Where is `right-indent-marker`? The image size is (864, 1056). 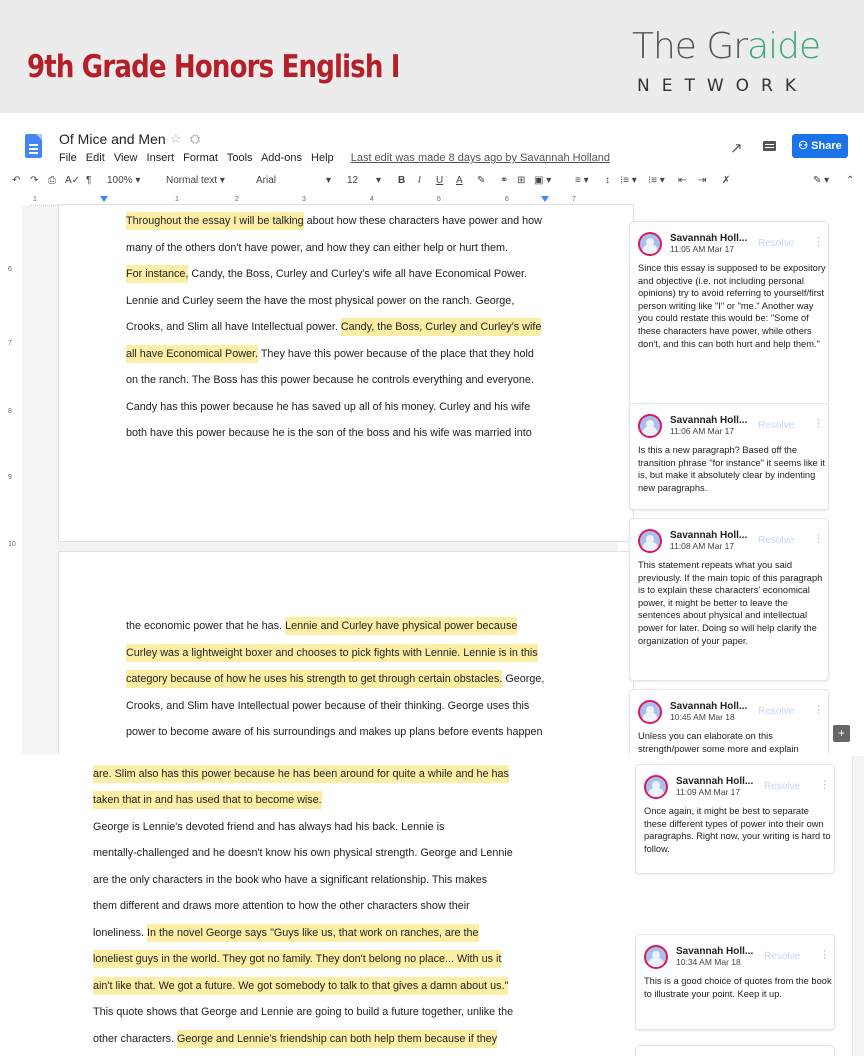
right-indent-marker is located at coordinates (545, 199).